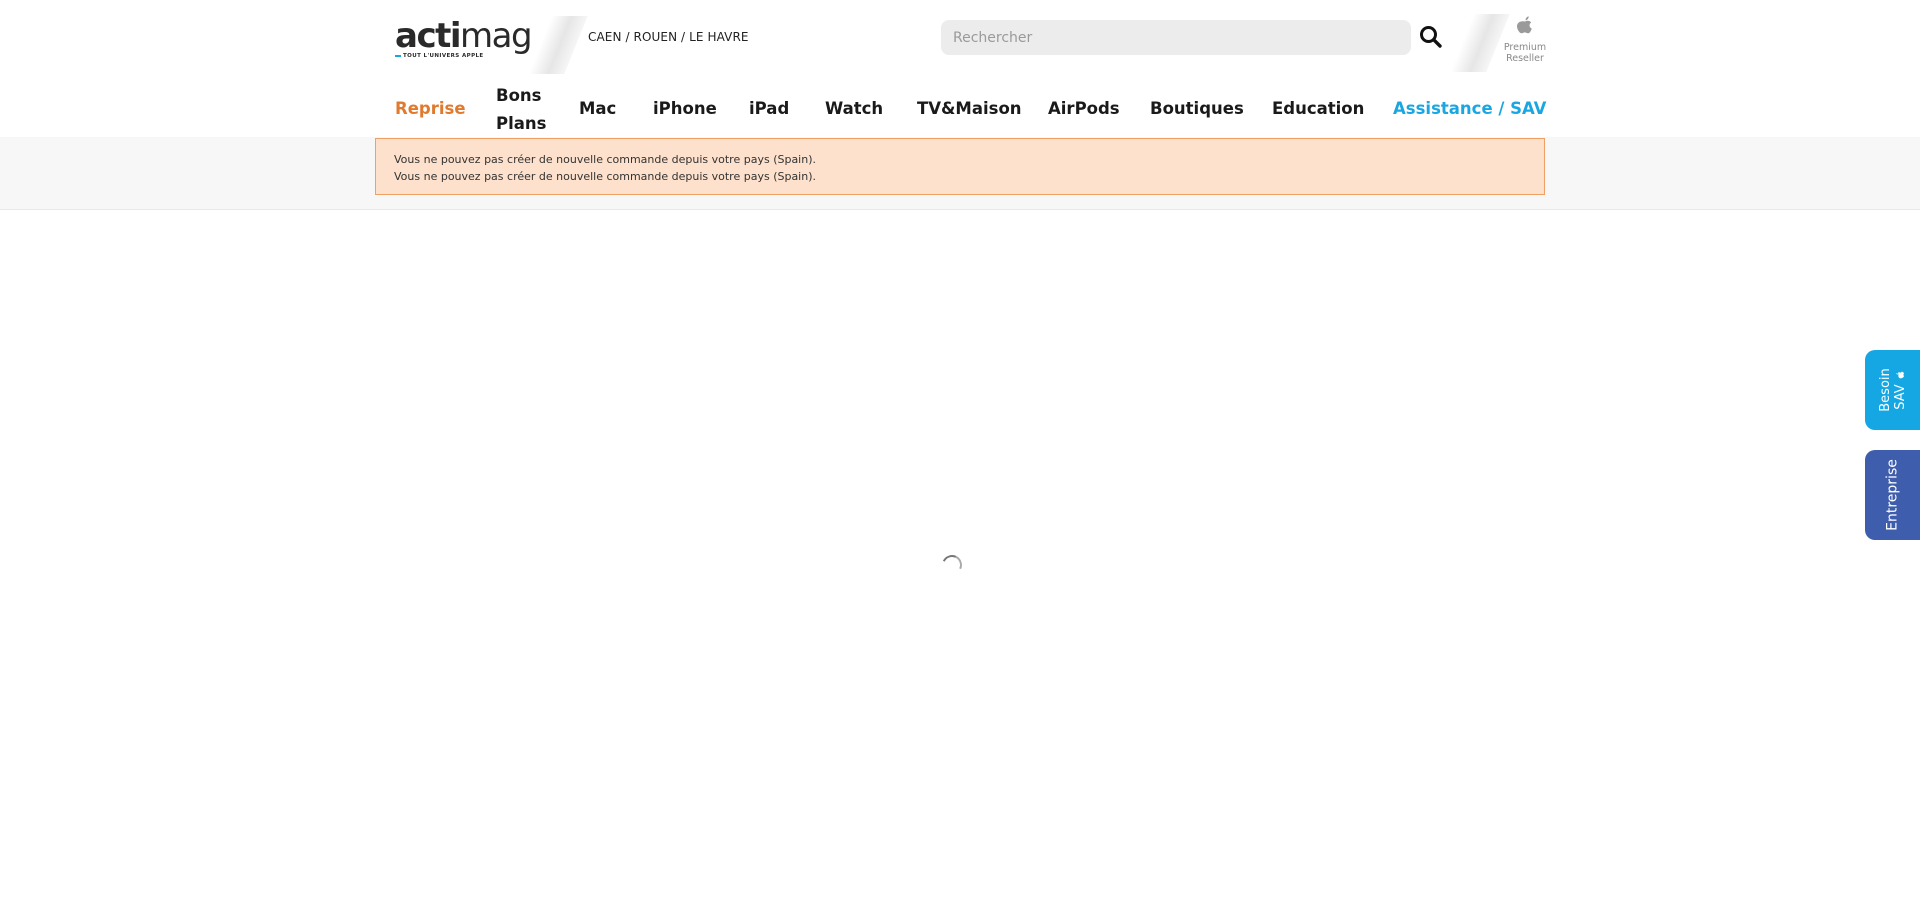 The image size is (1920, 919). What do you see at coordinates (952, 565) in the screenshot?
I see `loading-spinner` at bounding box center [952, 565].